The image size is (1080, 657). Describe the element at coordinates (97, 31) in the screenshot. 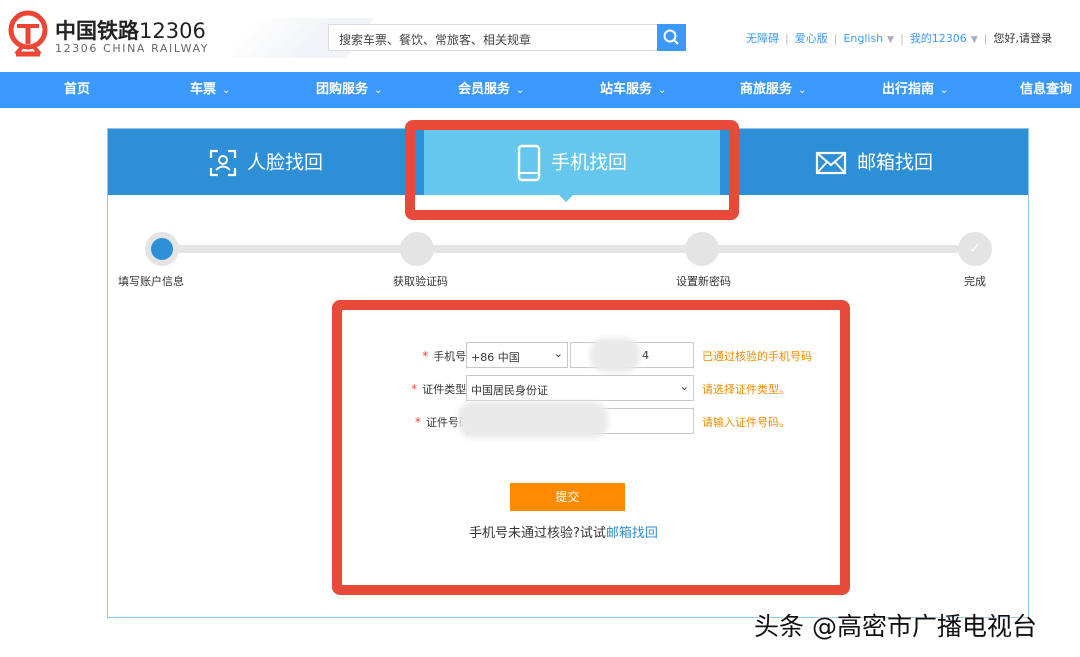

I see `logo-title-cn: 中国铁路` at that location.